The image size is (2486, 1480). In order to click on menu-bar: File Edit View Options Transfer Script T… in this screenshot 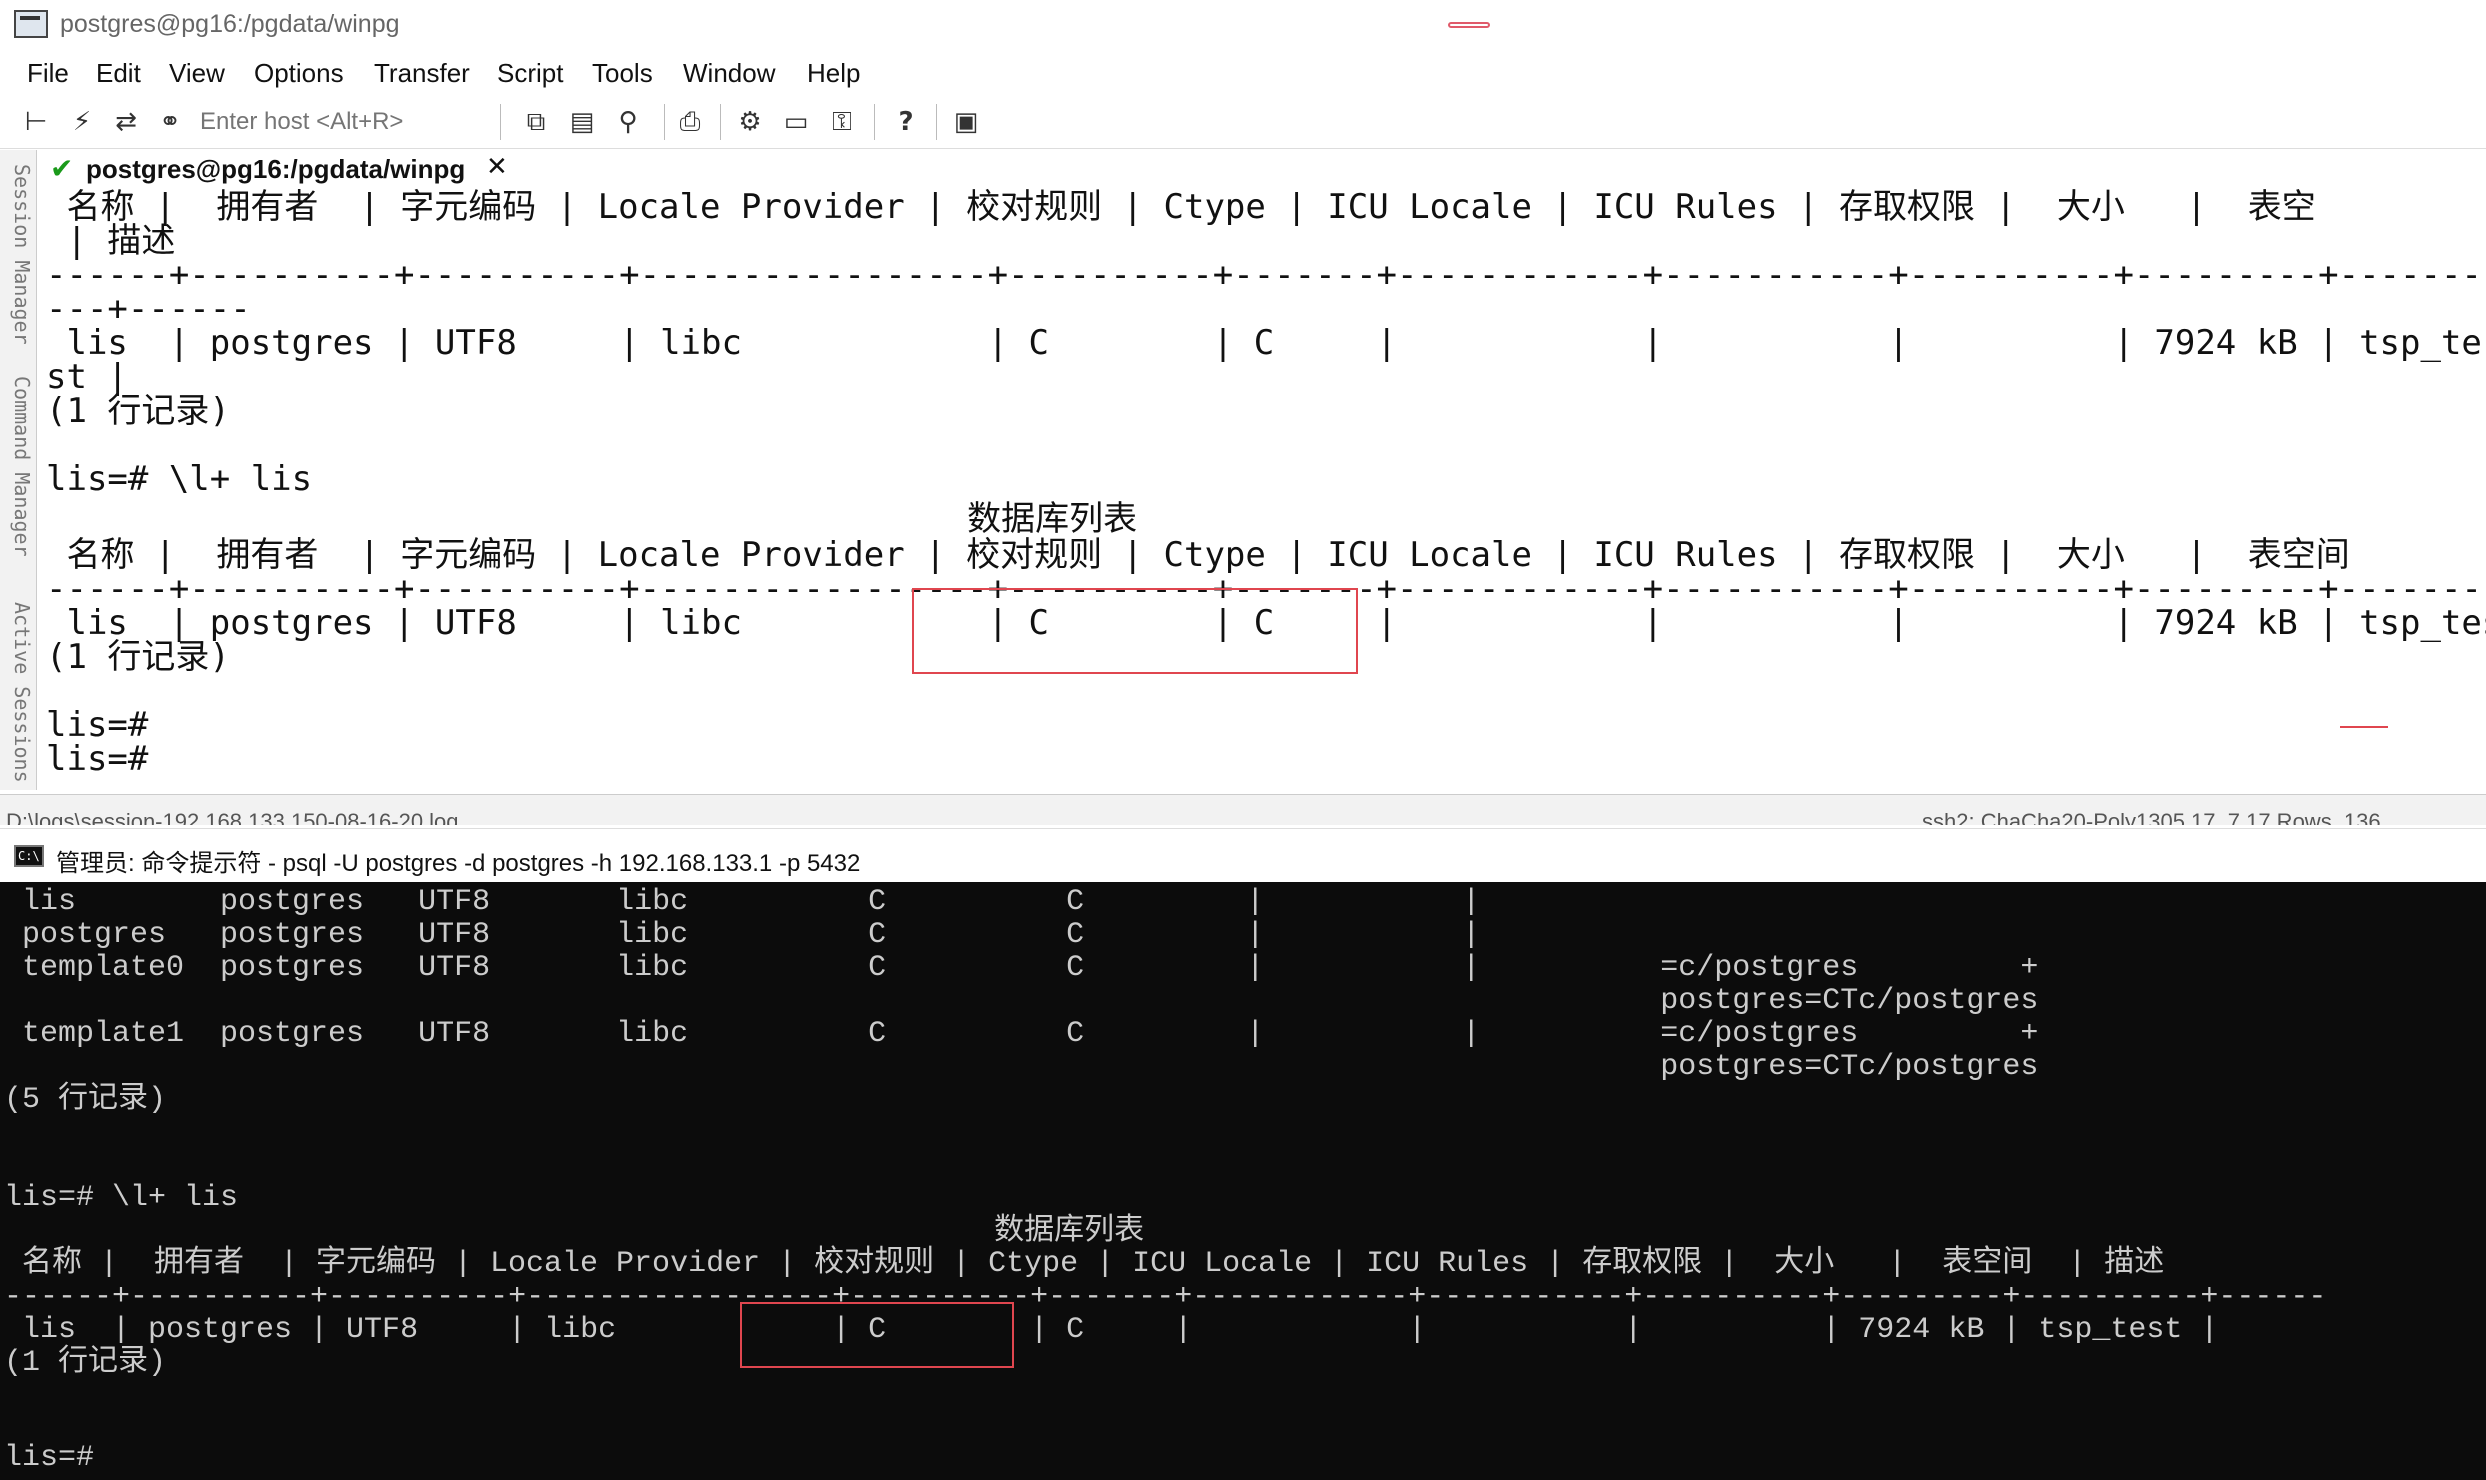, I will do `click(1243, 73)`.